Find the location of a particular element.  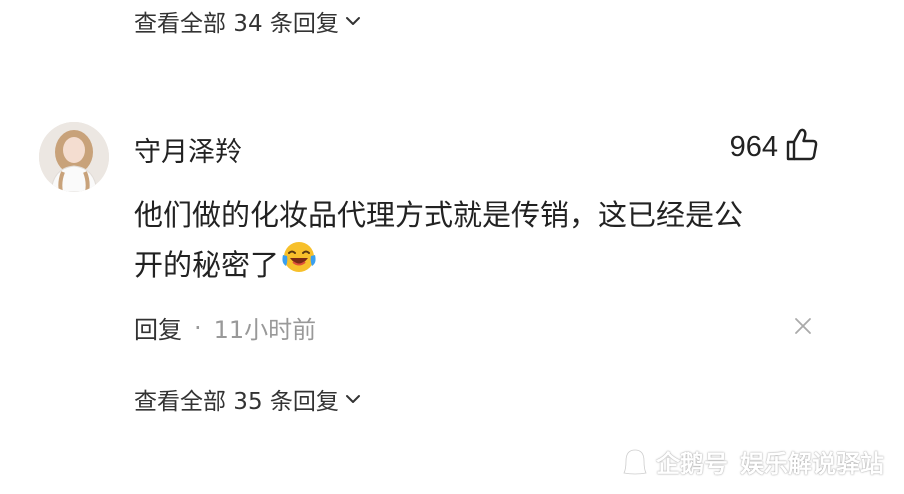

avatar is located at coordinates (74, 157).